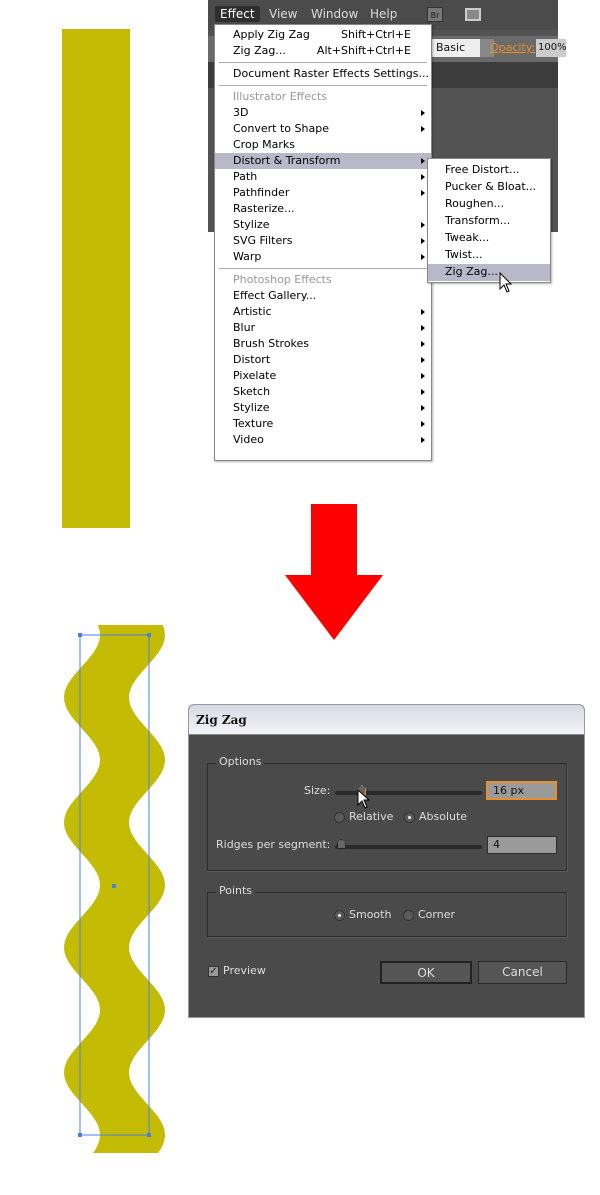 The width and height of the screenshot is (600, 1195). What do you see at coordinates (386, 720) in the screenshot?
I see `dialog-title: Zig Zag` at bounding box center [386, 720].